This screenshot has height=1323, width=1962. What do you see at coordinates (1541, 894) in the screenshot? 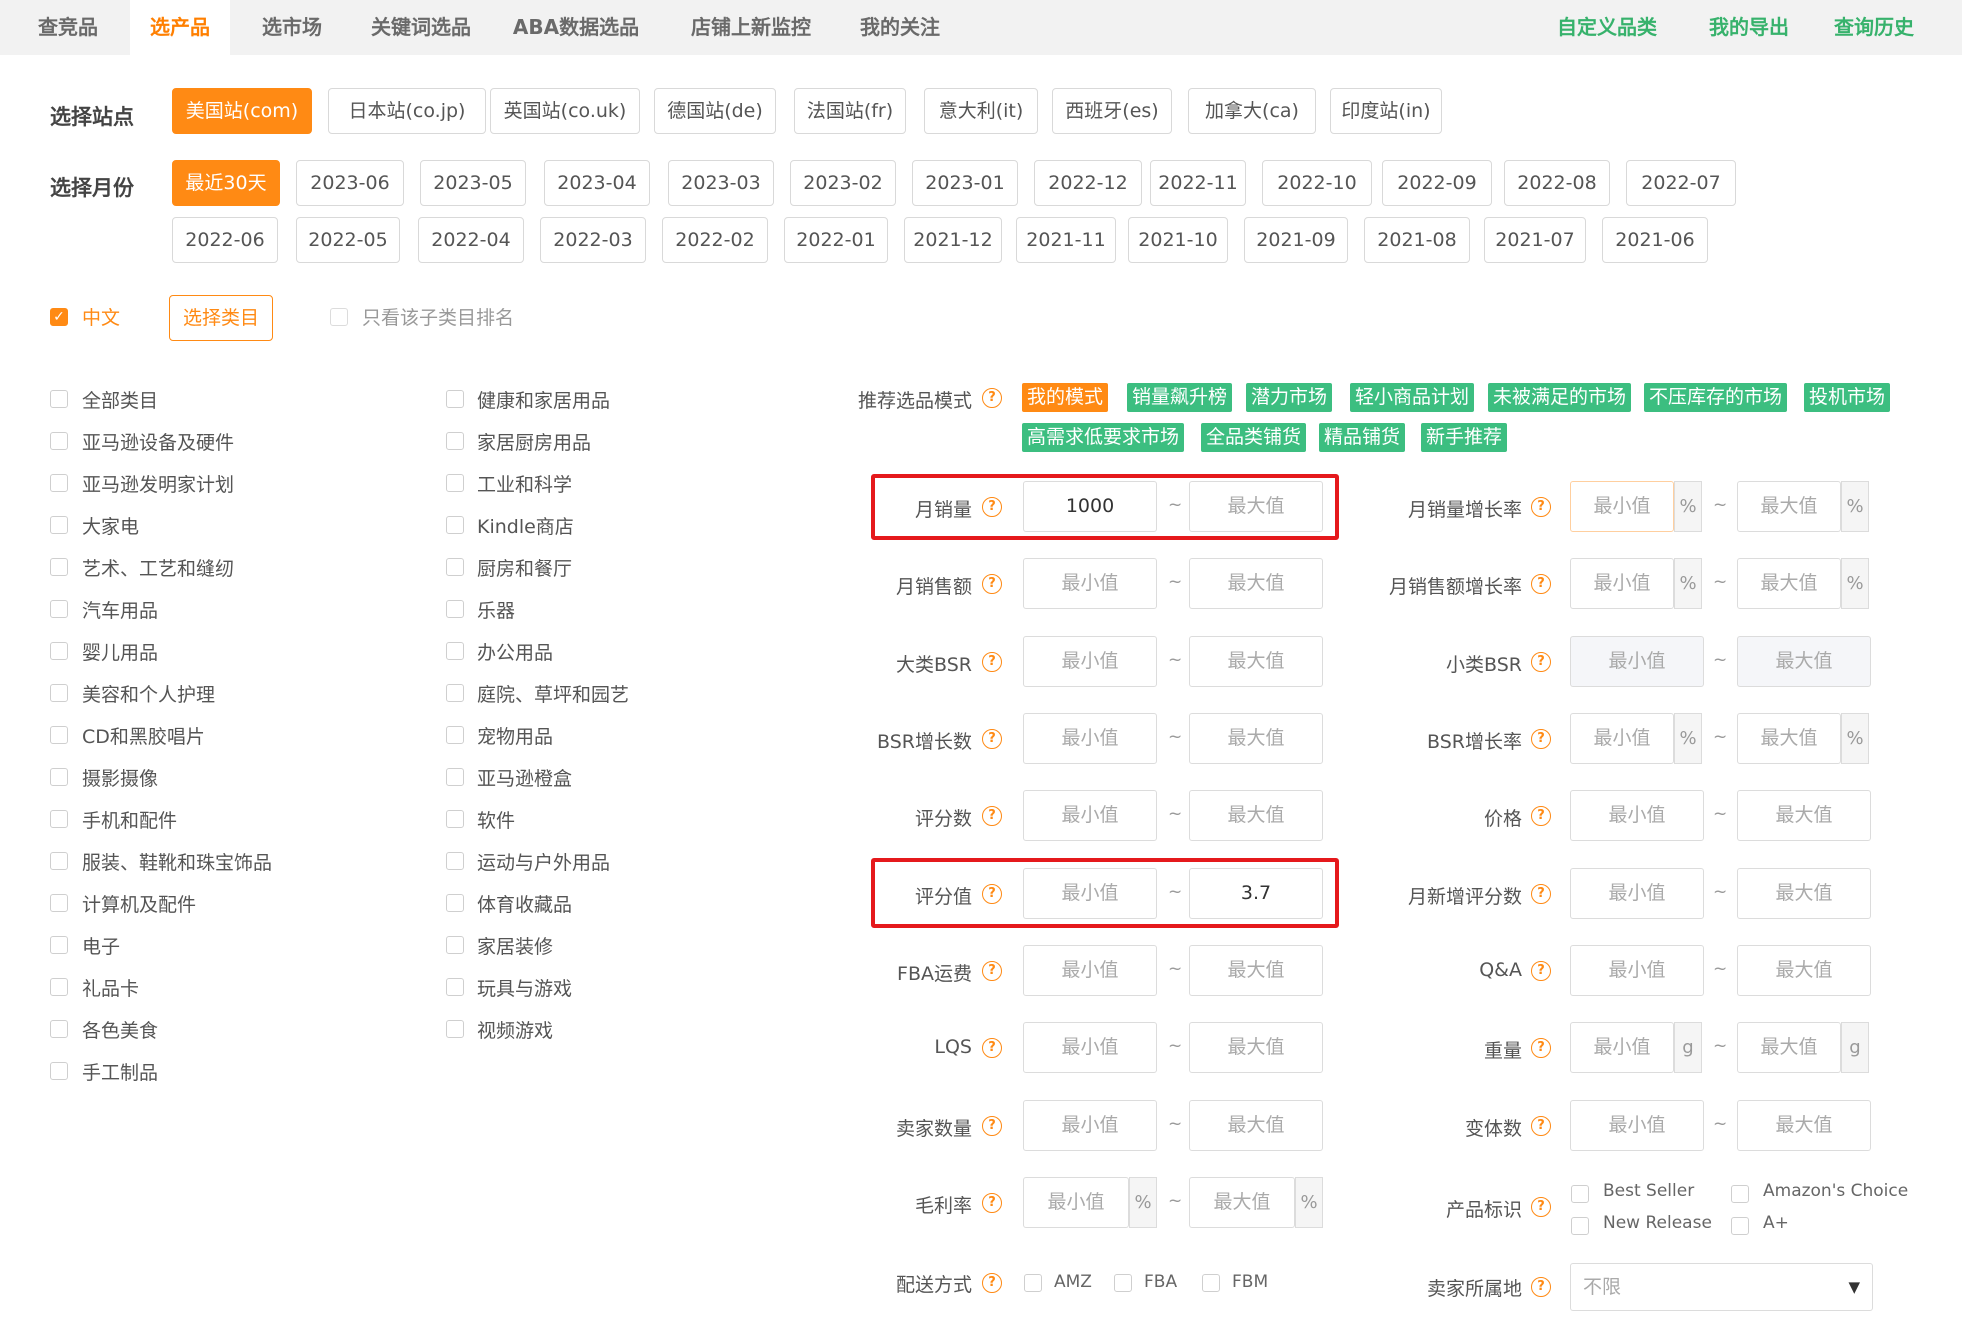
I see `filter-right-help-icon-5: ?` at bounding box center [1541, 894].